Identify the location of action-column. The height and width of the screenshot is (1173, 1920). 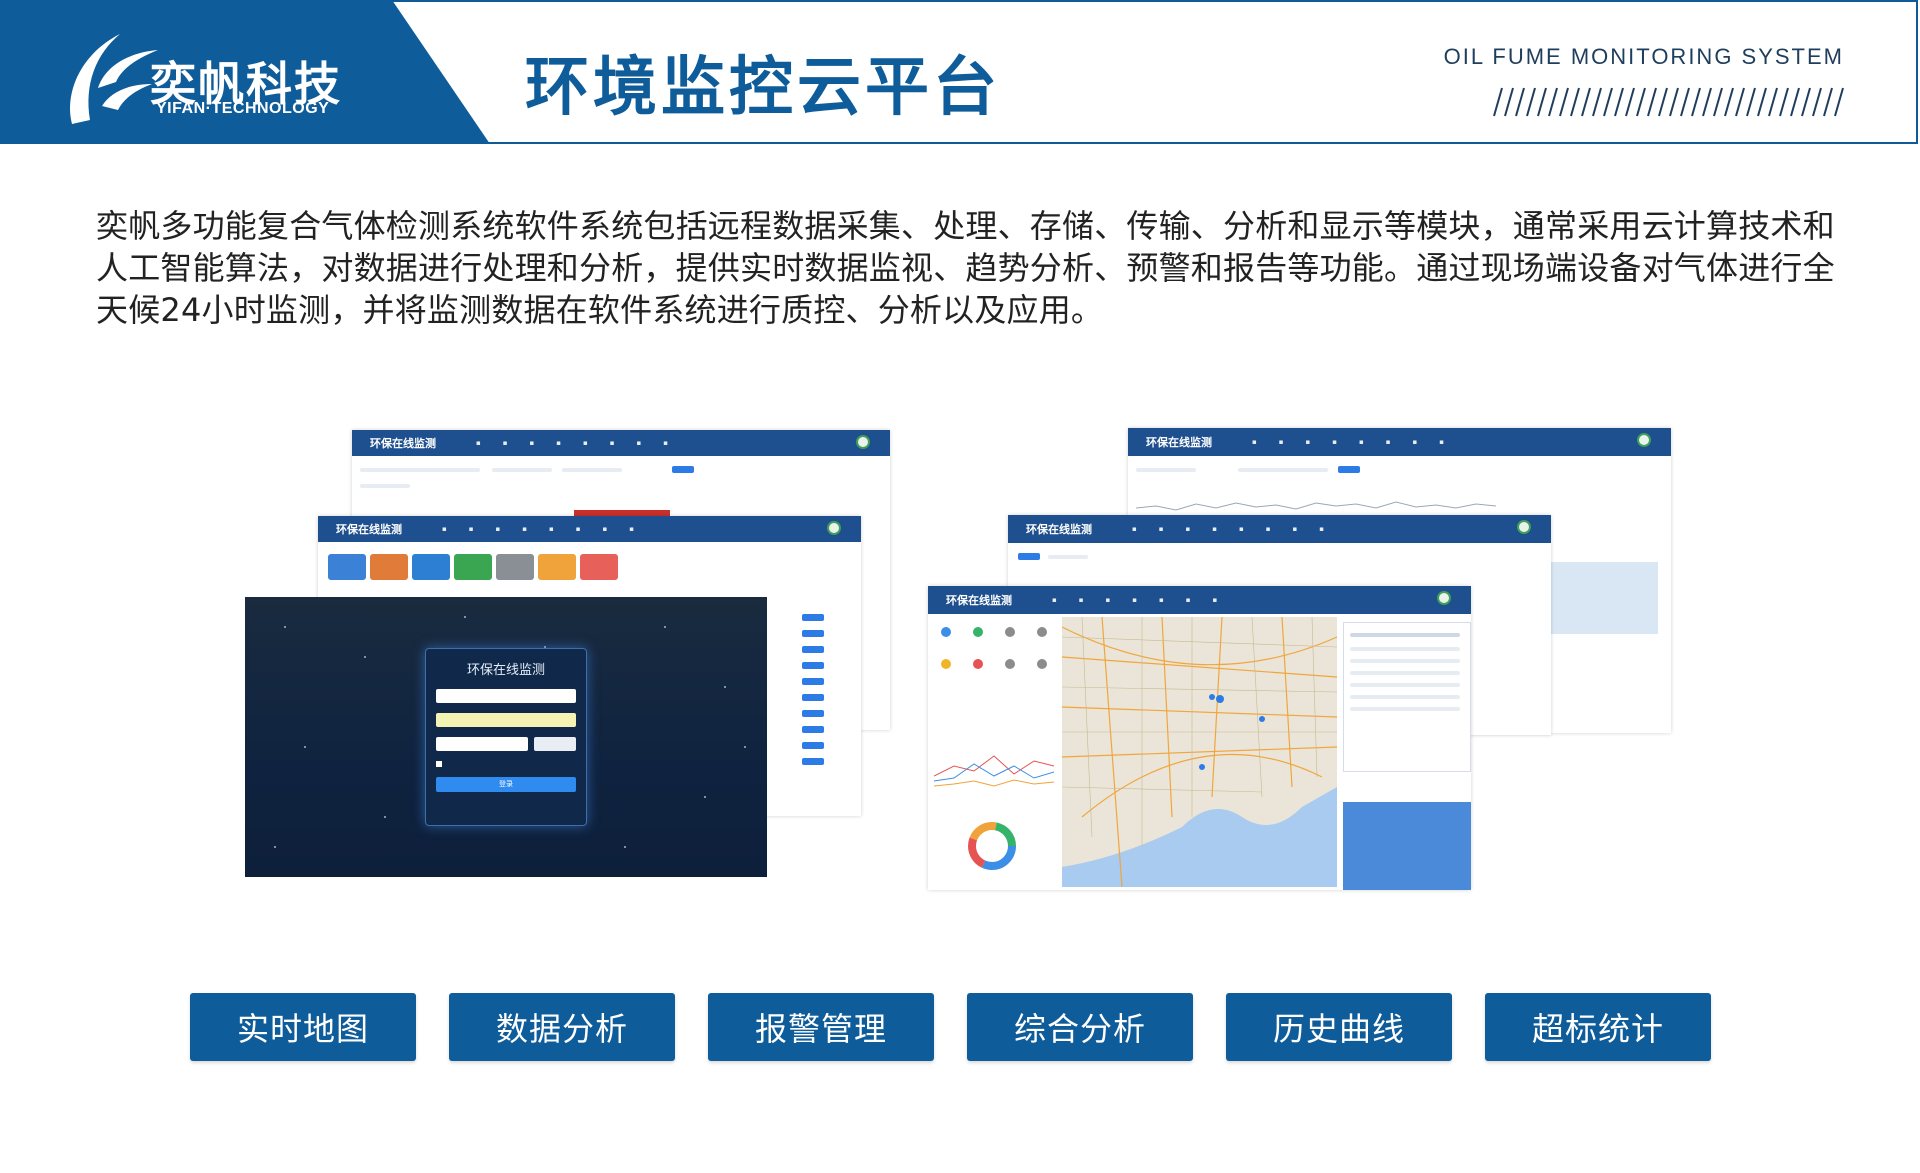
(821, 701).